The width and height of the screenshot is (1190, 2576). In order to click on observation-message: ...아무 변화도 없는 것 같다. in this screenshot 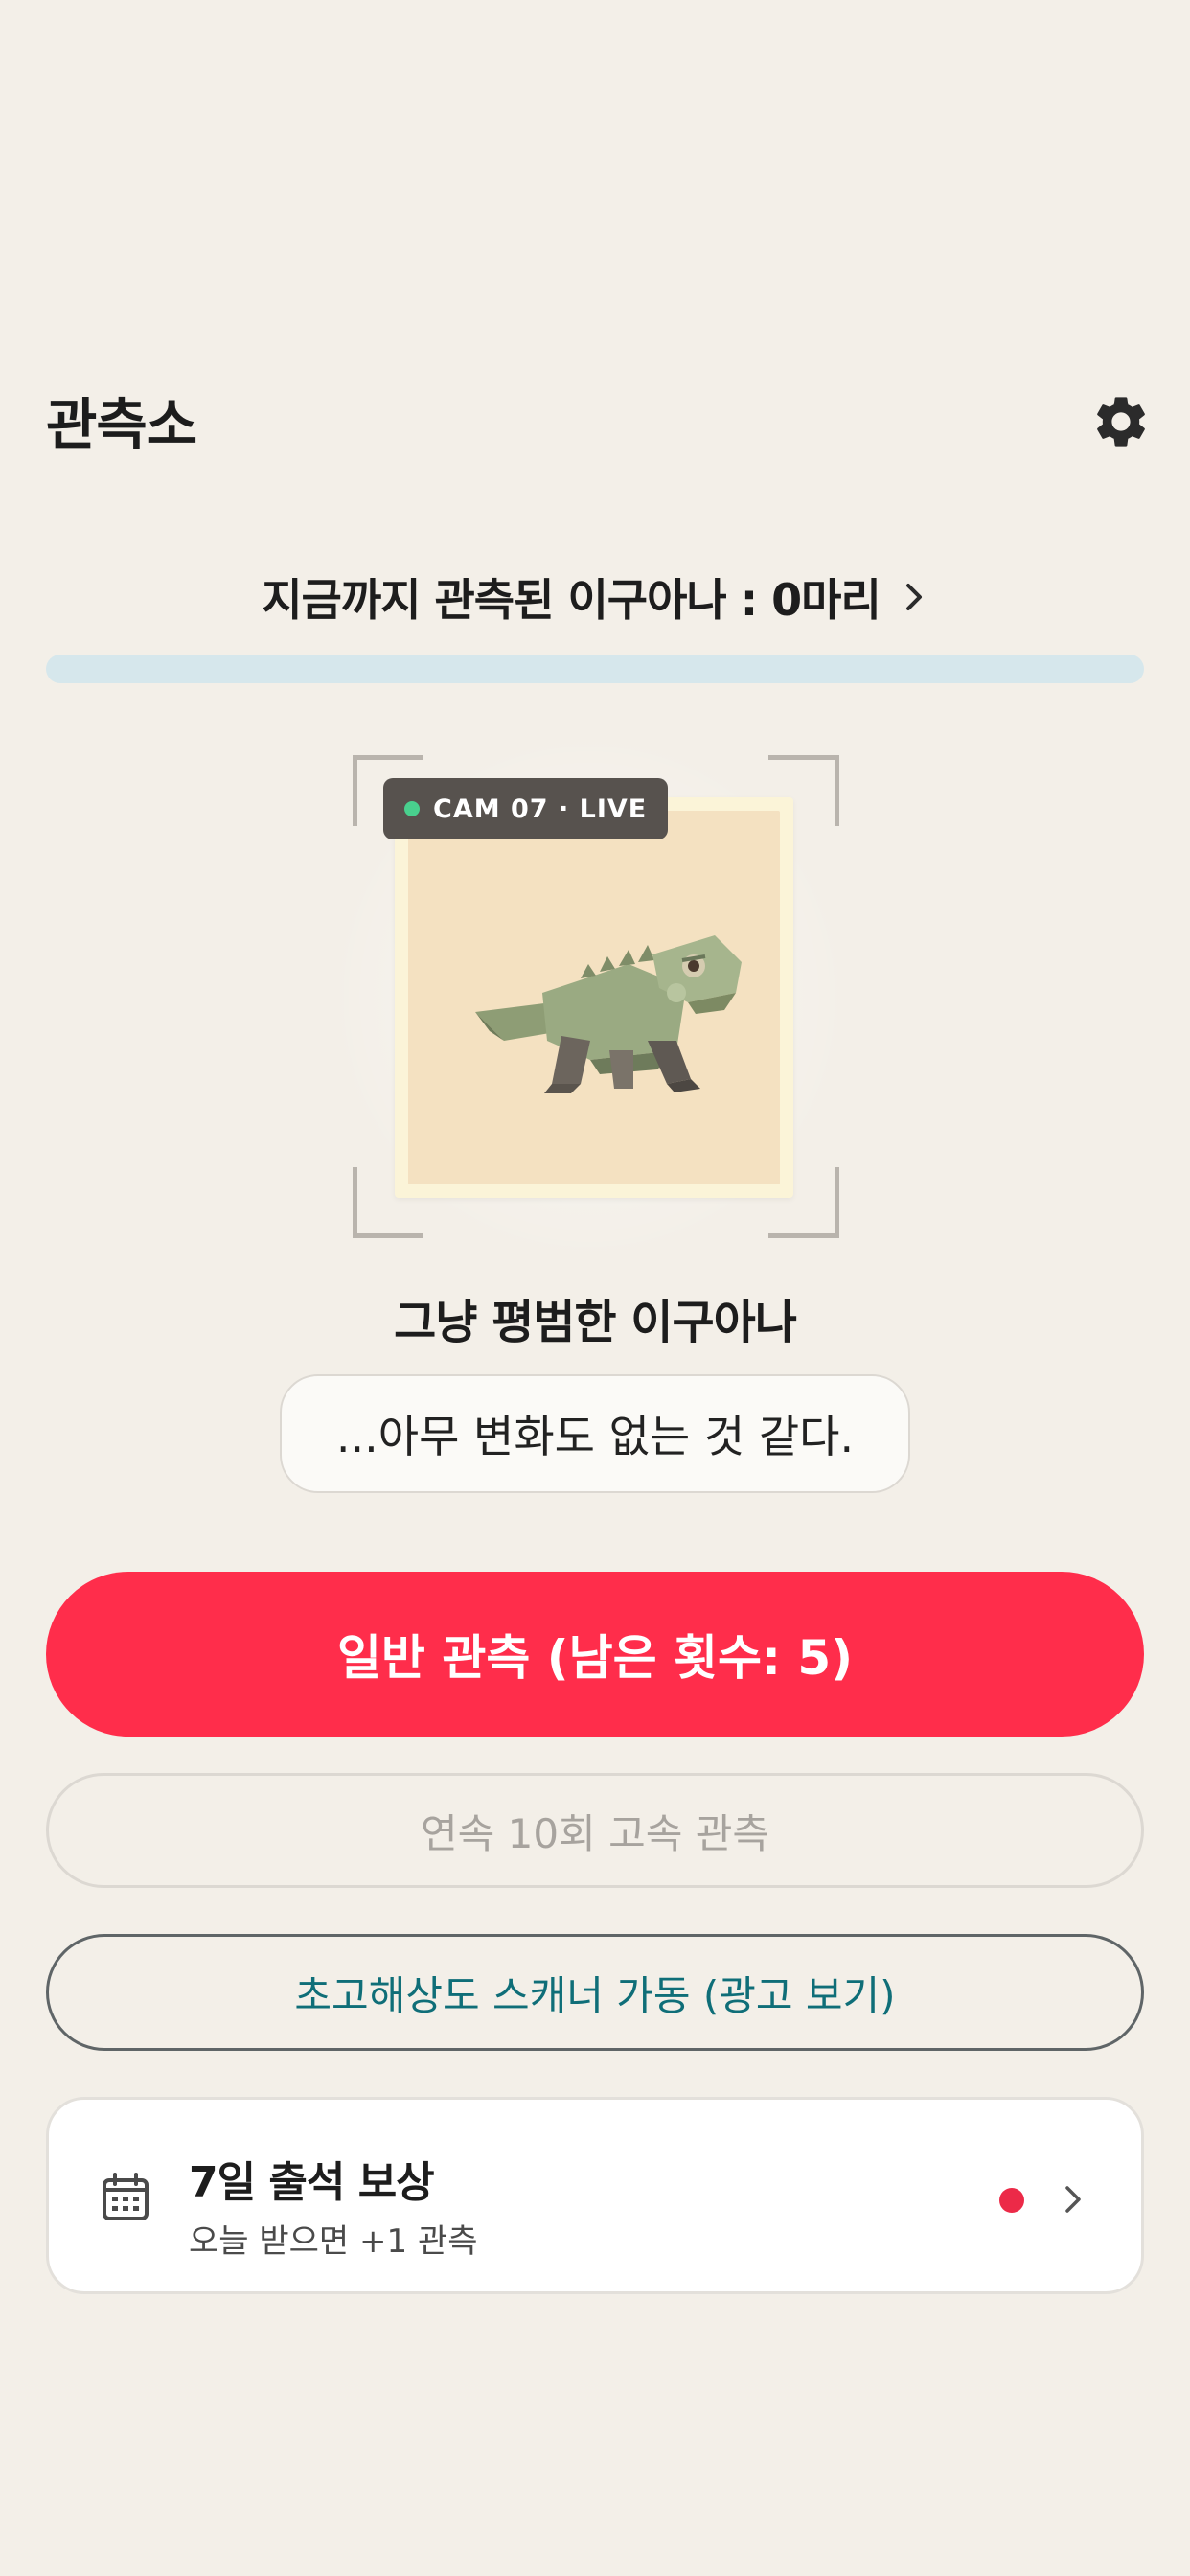, I will do `click(595, 1436)`.